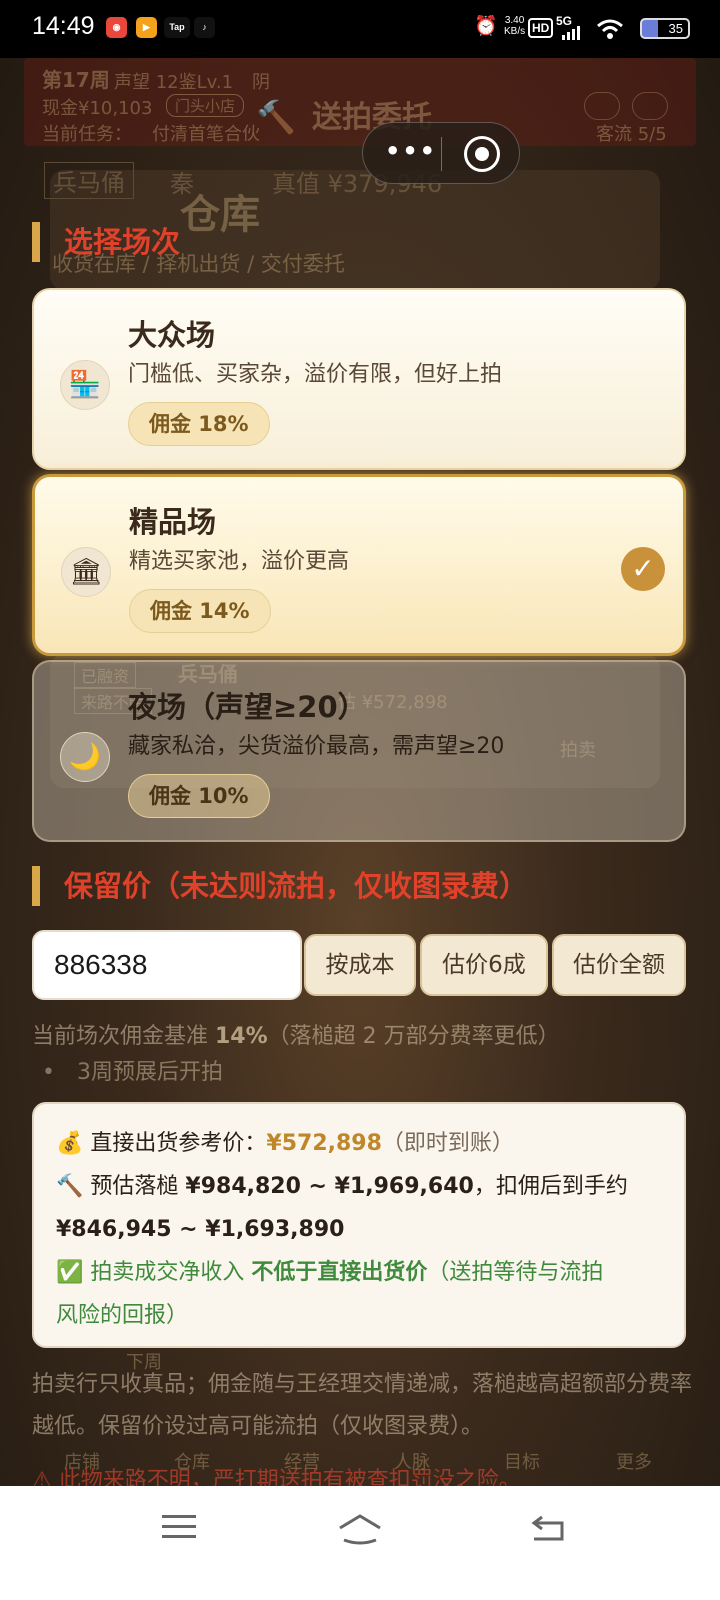  Describe the element at coordinates (634, 1461) in the screenshot. I see `nav-more: 更多` at that location.